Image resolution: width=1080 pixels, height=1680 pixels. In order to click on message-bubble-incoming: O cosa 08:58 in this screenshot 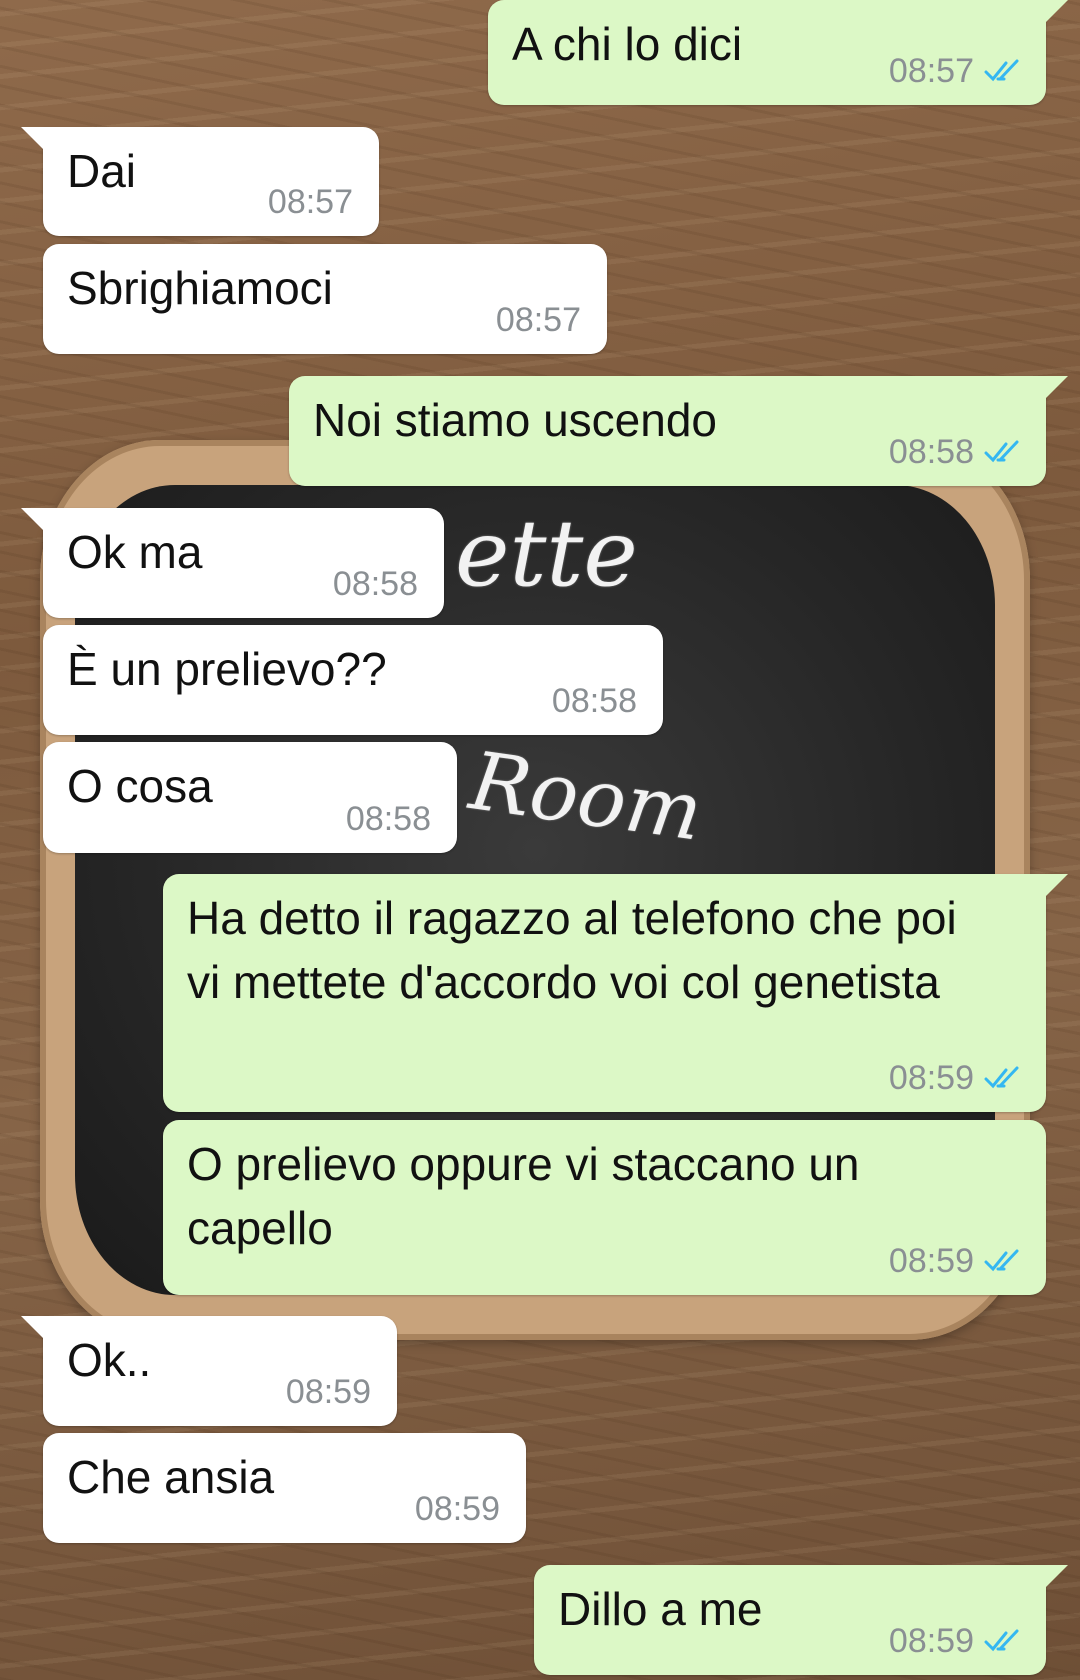, I will do `click(250, 797)`.